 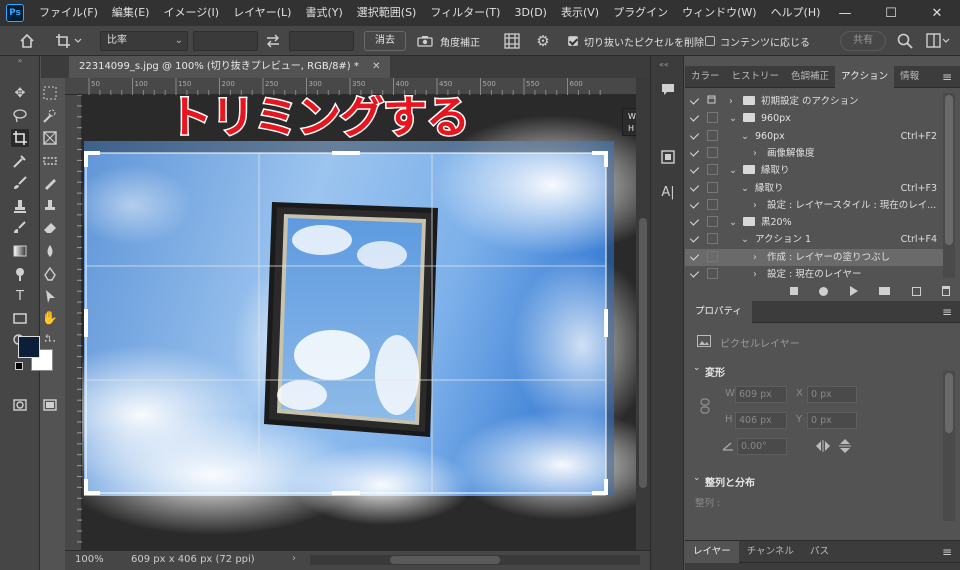 What do you see at coordinates (905, 41) in the screenshot?
I see `search-icon` at bounding box center [905, 41].